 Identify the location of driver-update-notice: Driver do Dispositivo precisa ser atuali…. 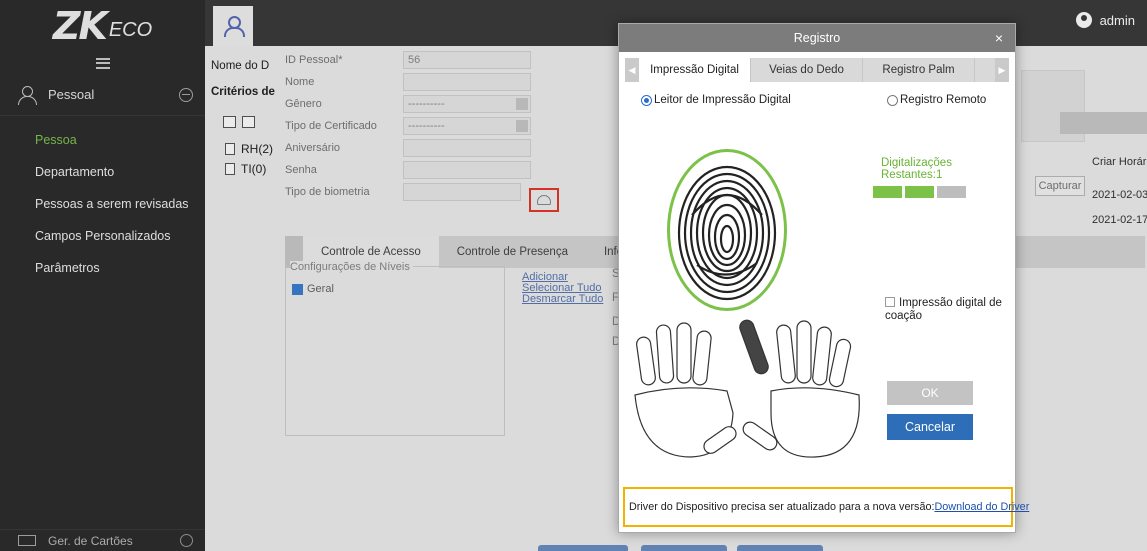
(826, 507).